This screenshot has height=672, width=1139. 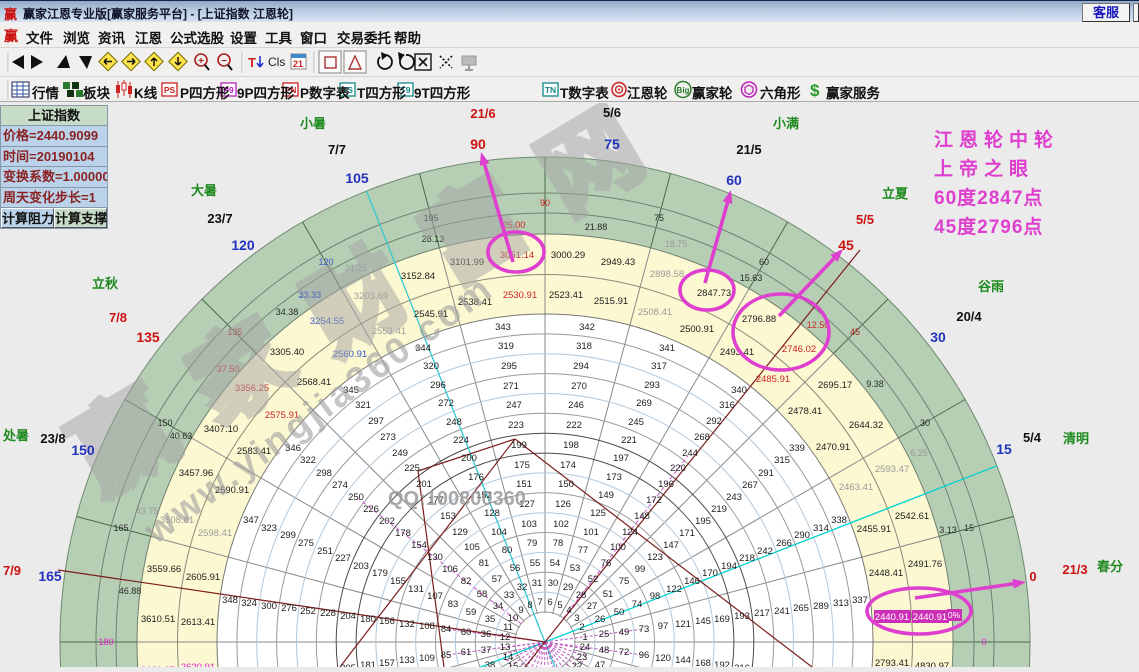 I want to click on svg-text: 147, so click(x=671, y=545).